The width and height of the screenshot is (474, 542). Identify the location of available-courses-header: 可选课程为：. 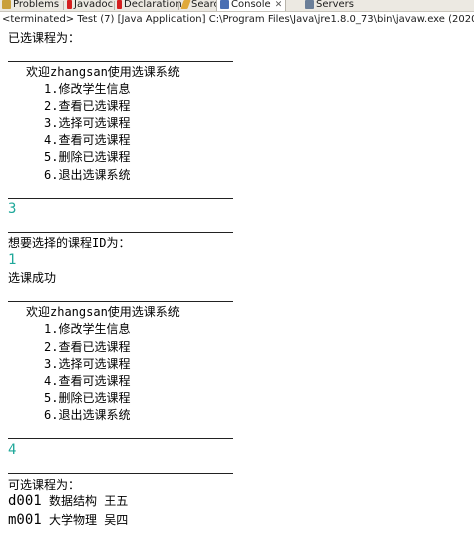
(44, 485).